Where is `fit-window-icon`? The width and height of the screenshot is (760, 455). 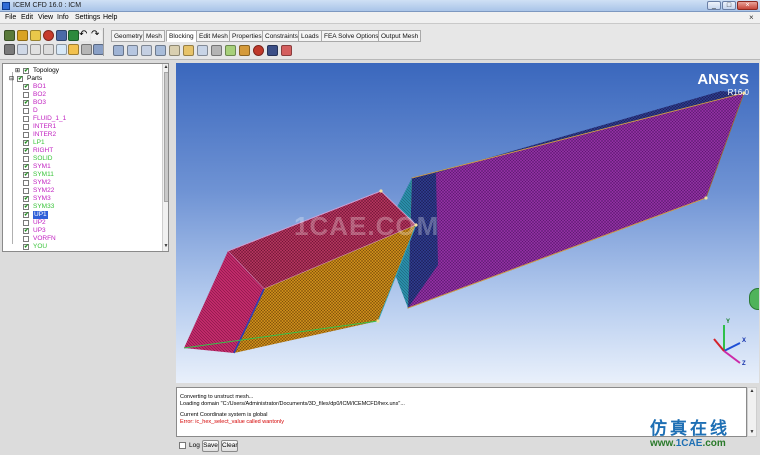
fit-window-icon is located at coordinates (35, 49).